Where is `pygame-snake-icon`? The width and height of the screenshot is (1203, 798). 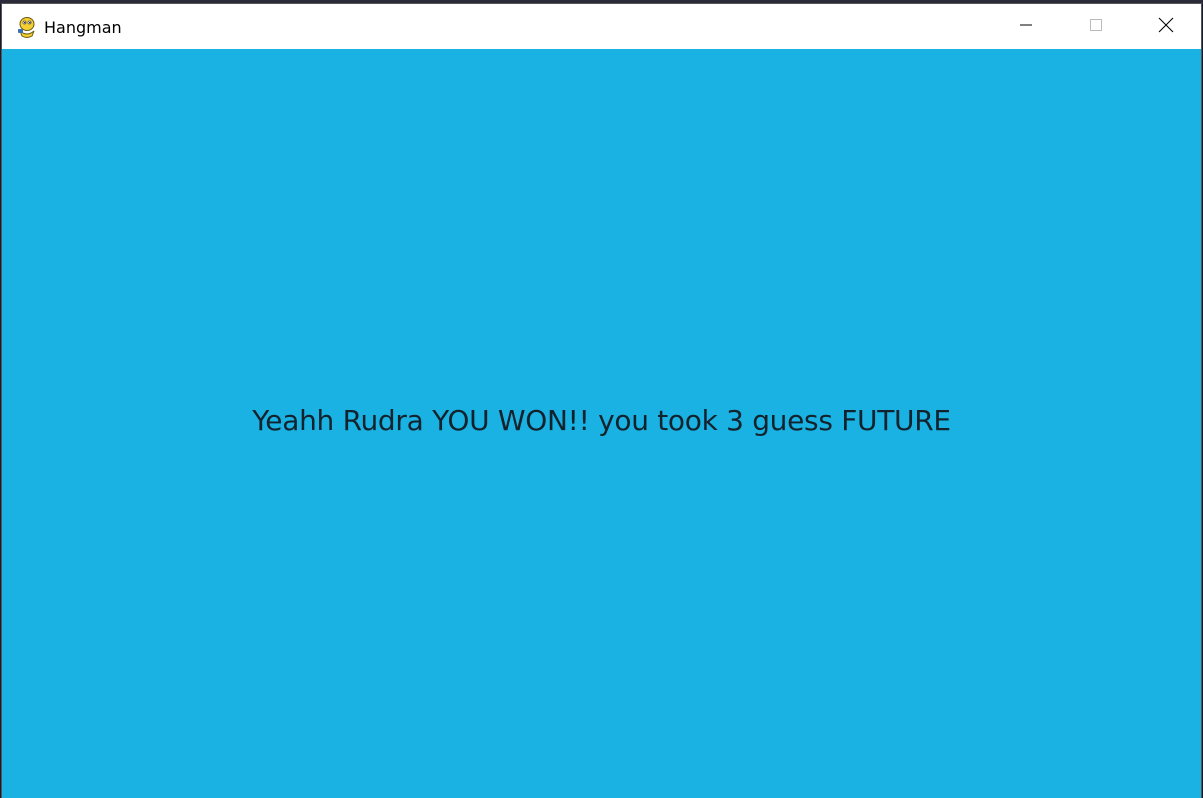
pygame-snake-icon is located at coordinates (27, 27).